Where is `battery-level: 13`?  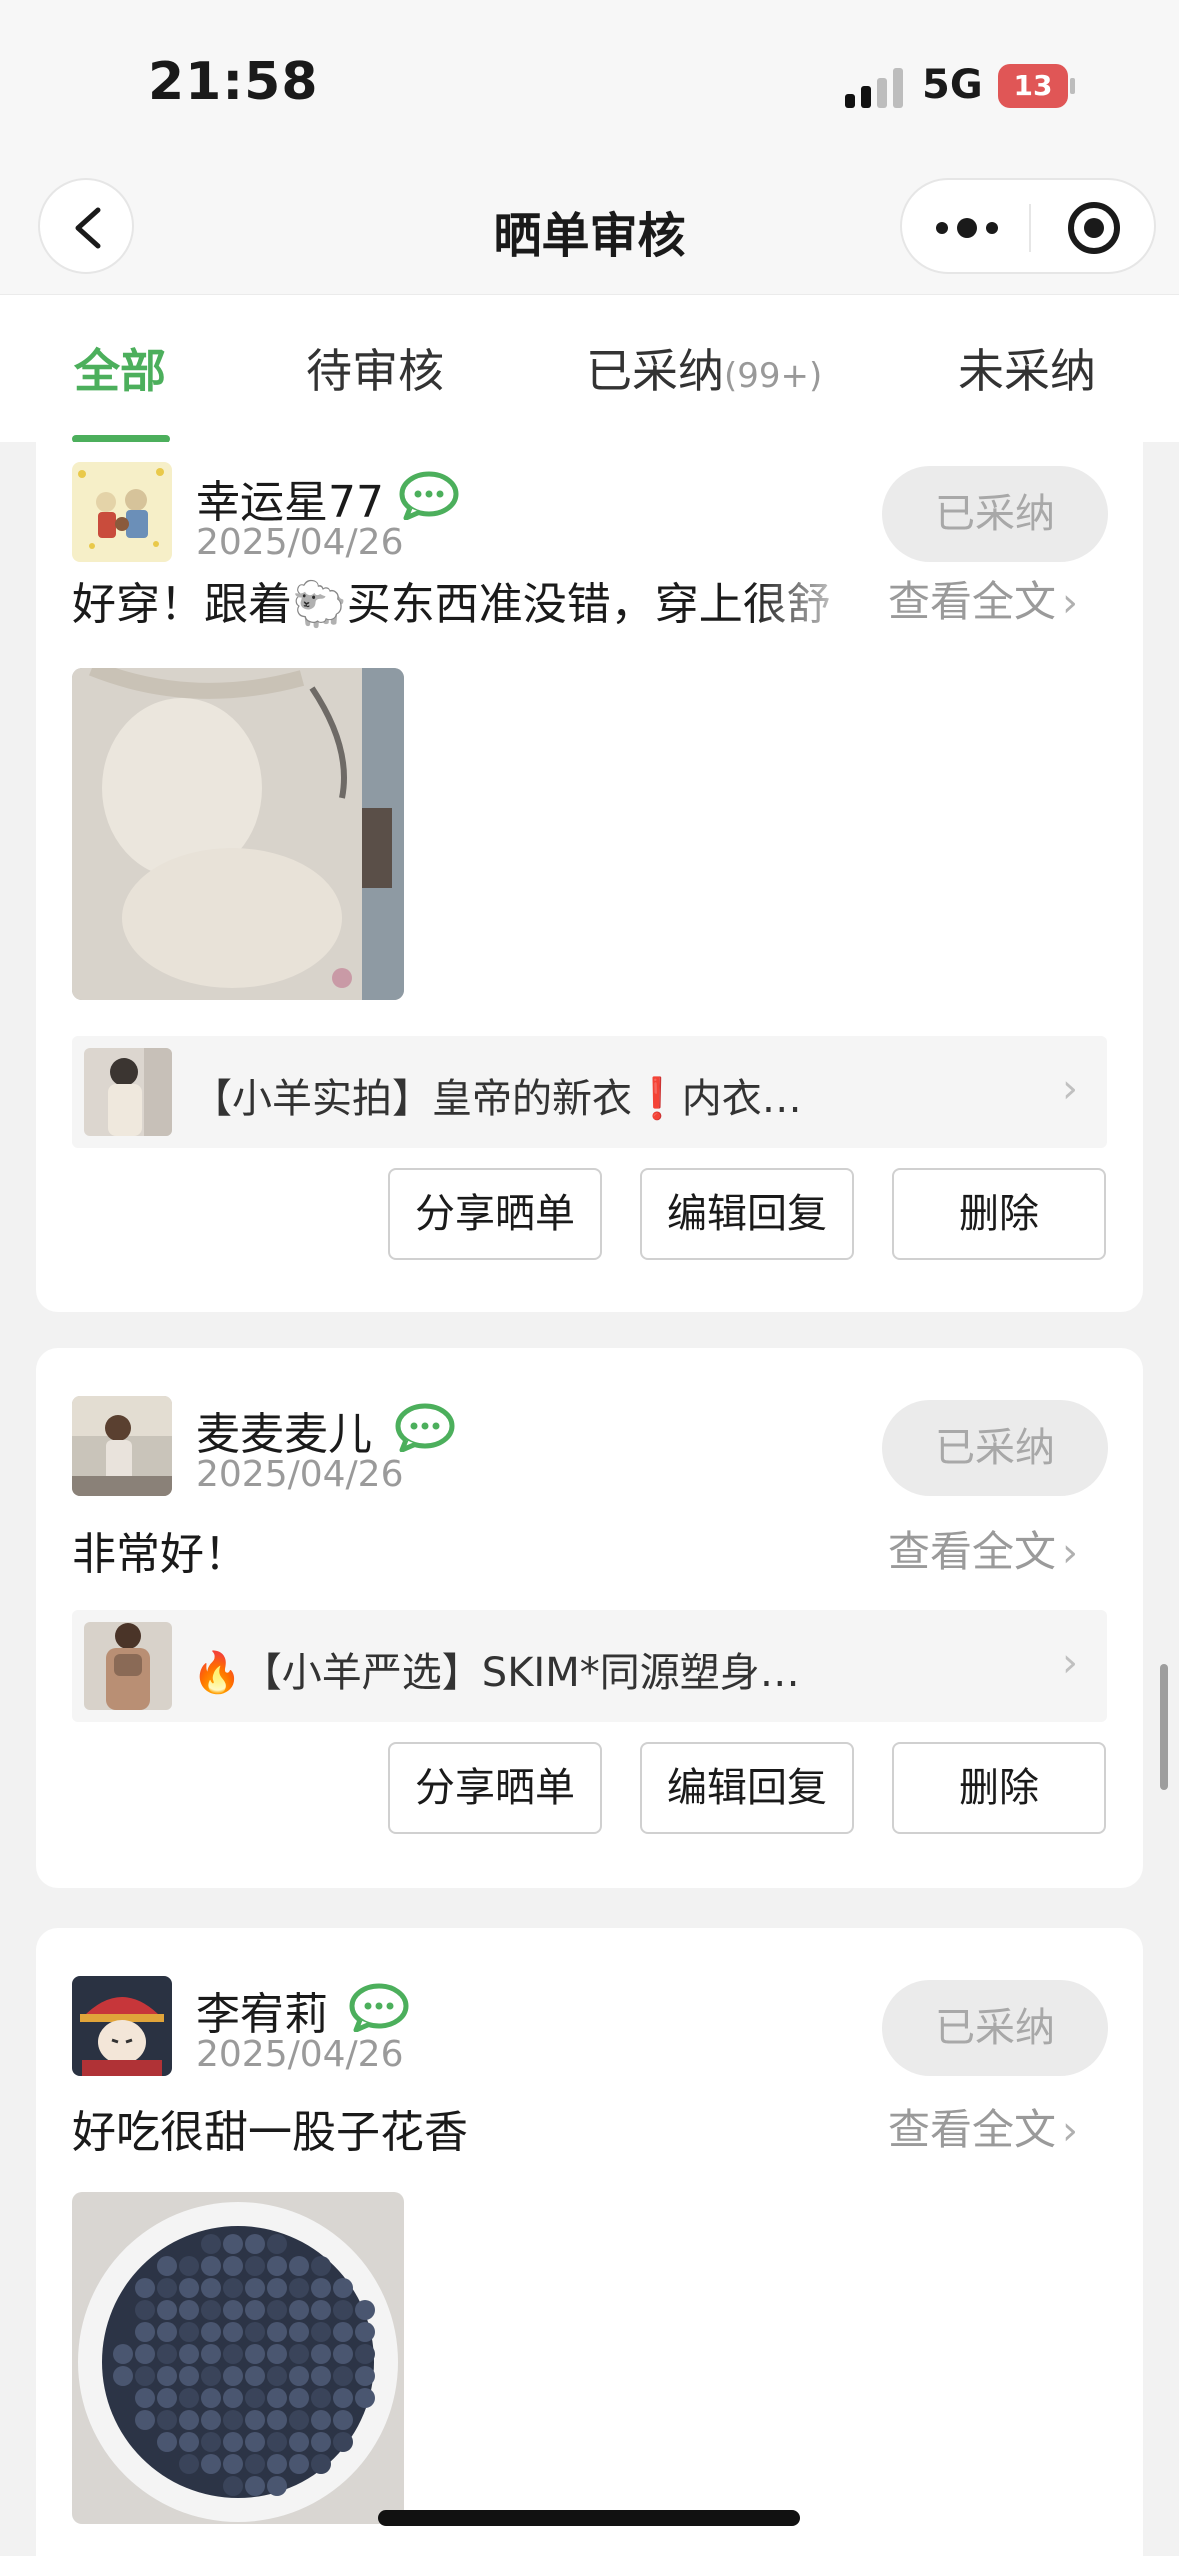 battery-level: 13 is located at coordinates (1033, 86).